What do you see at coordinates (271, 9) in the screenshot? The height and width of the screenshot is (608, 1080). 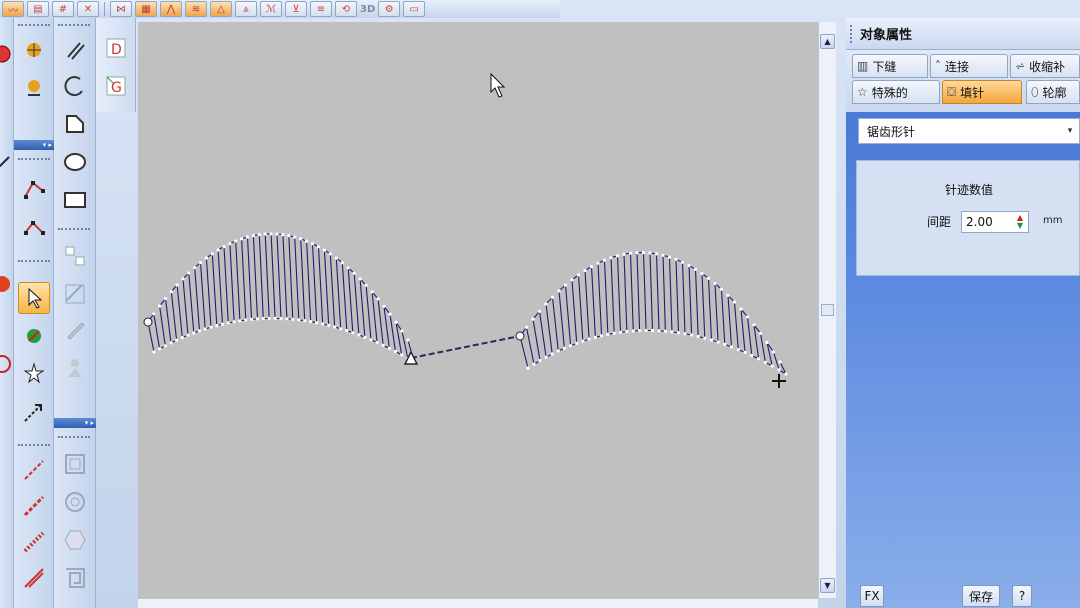 I see `pattern-icon: ℳ` at bounding box center [271, 9].